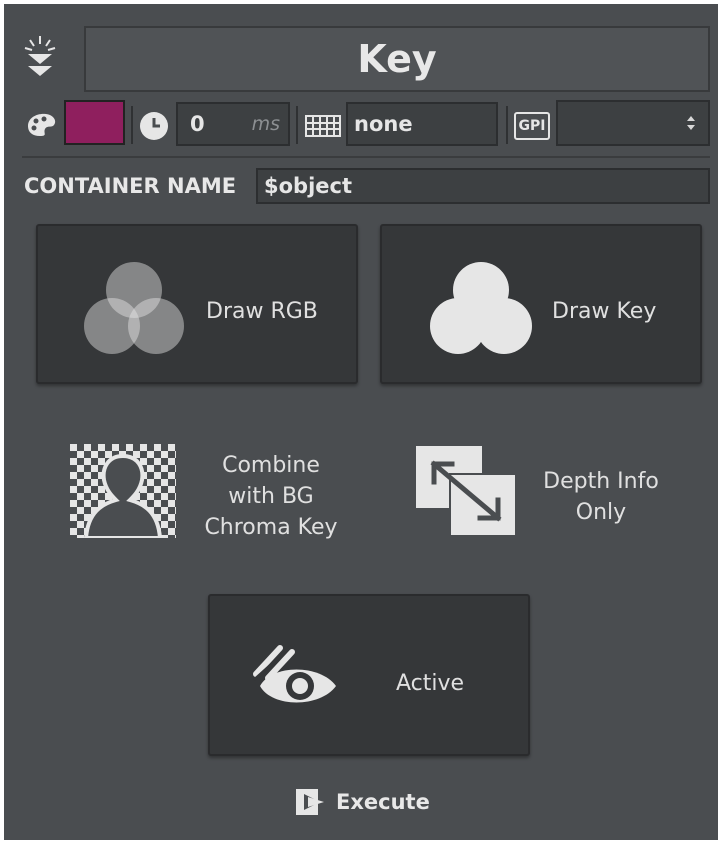  What do you see at coordinates (601, 481) in the screenshot?
I see `depth-info-label-line1: Depth Info` at bounding box center [601, 481].